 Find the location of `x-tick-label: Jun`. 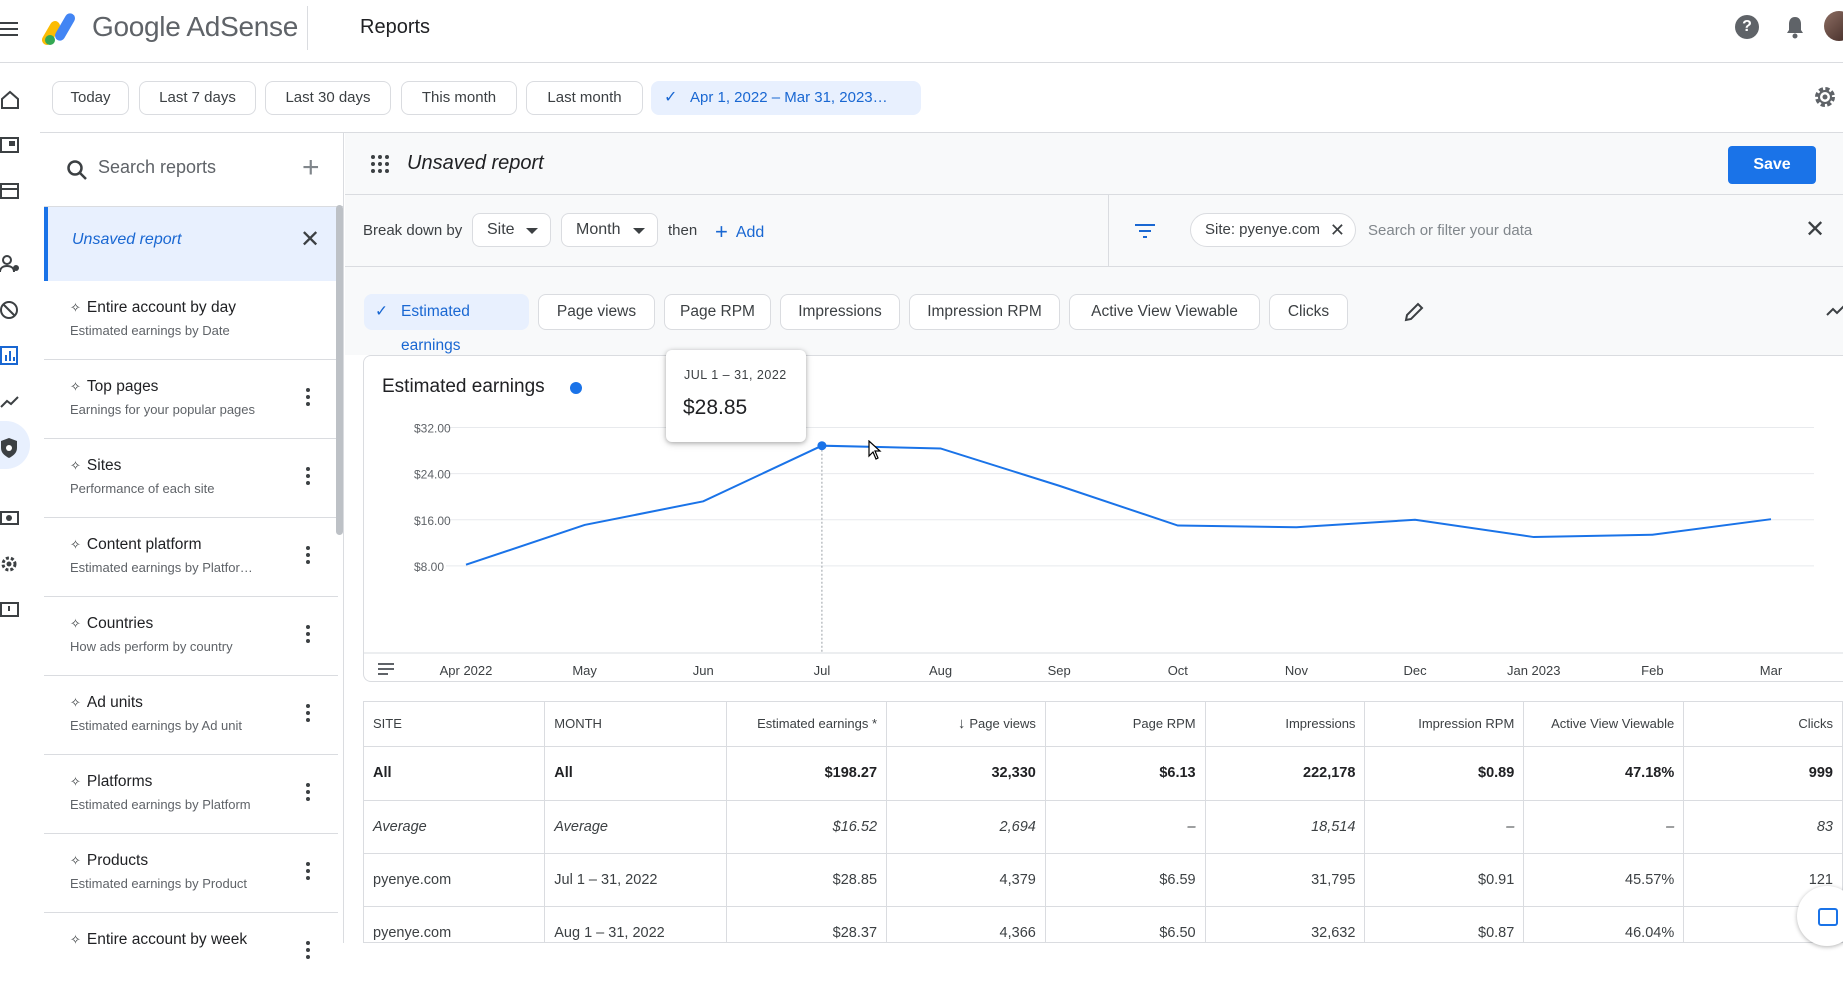

x-tick-label: Jun is located at coordinates (703, 670).